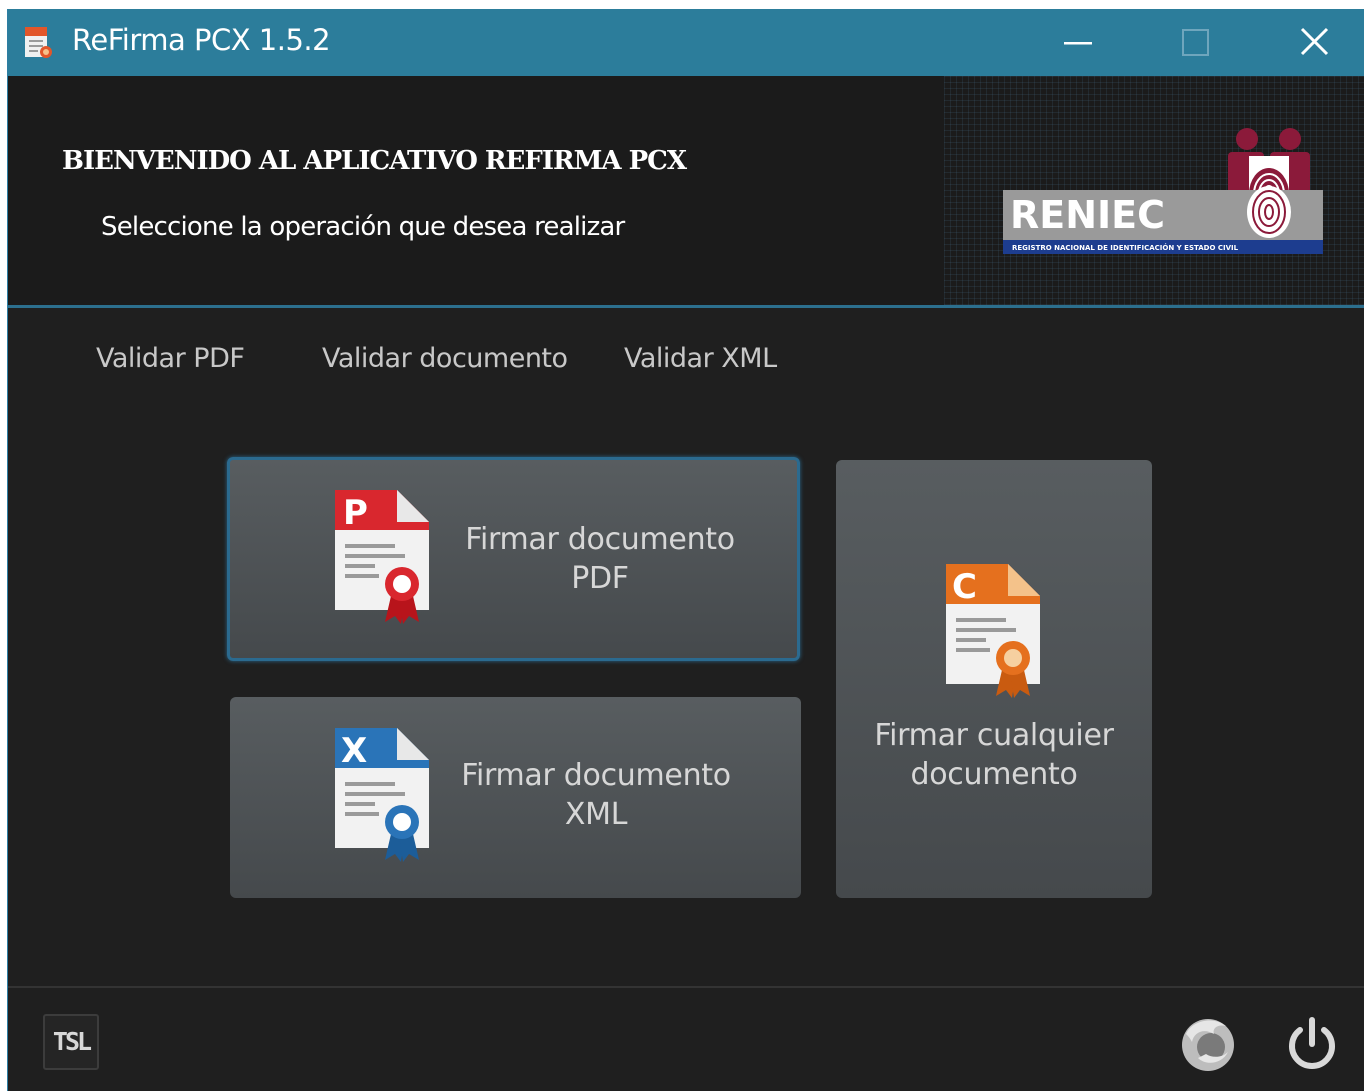 This screenshot has width=1364, height=1091. Describe the element at coordinates (994, 755) in the screenshot. I see `sign-any-document-label: Firmar cualquier documento` at that location.